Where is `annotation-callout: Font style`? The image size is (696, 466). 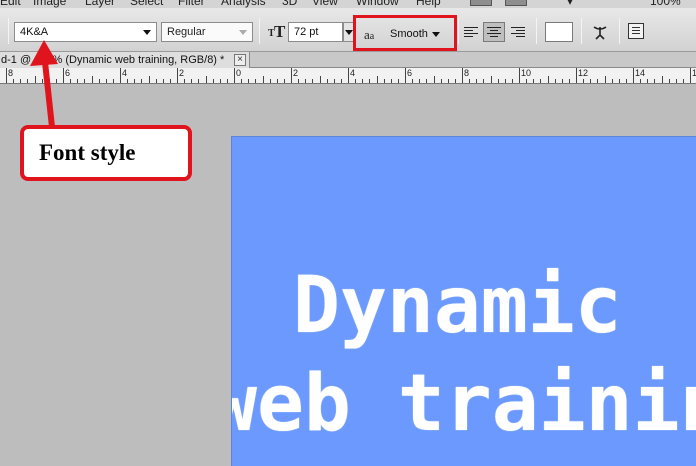 annotation-callout: Font style is located at coordinates (106, 153).